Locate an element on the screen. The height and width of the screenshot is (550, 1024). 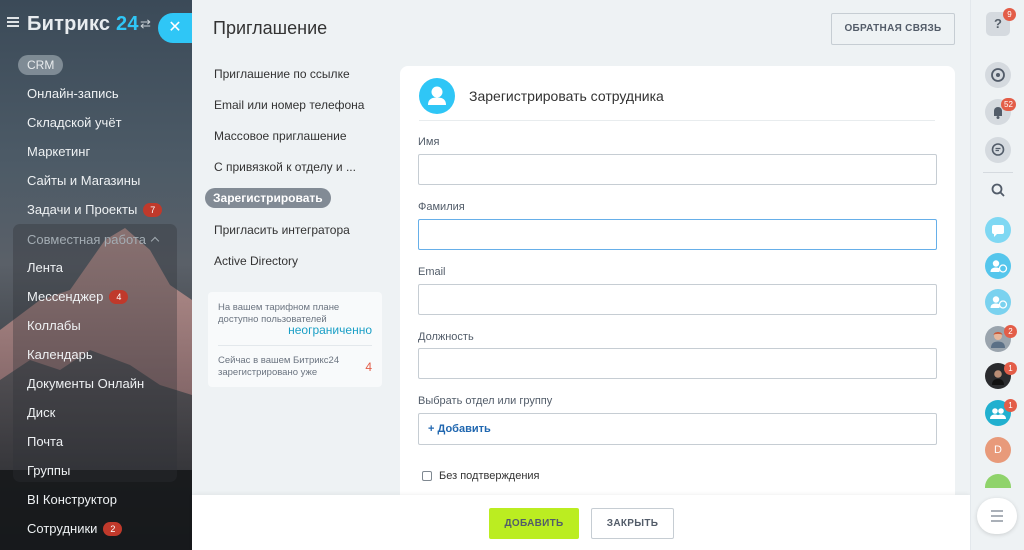
employees-count-badge: 2 is located at coordinates (113, 529).